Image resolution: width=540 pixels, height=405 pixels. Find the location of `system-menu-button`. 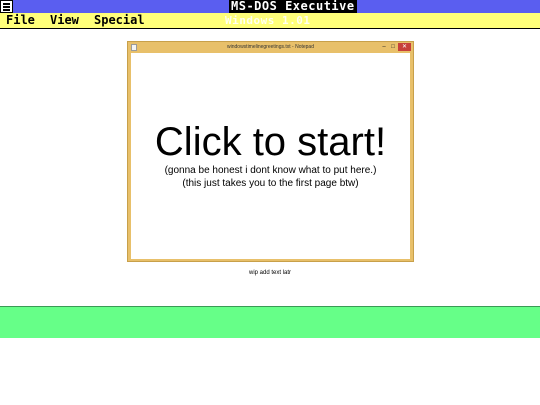

system-menu-button is located at coordinates (6, 6).